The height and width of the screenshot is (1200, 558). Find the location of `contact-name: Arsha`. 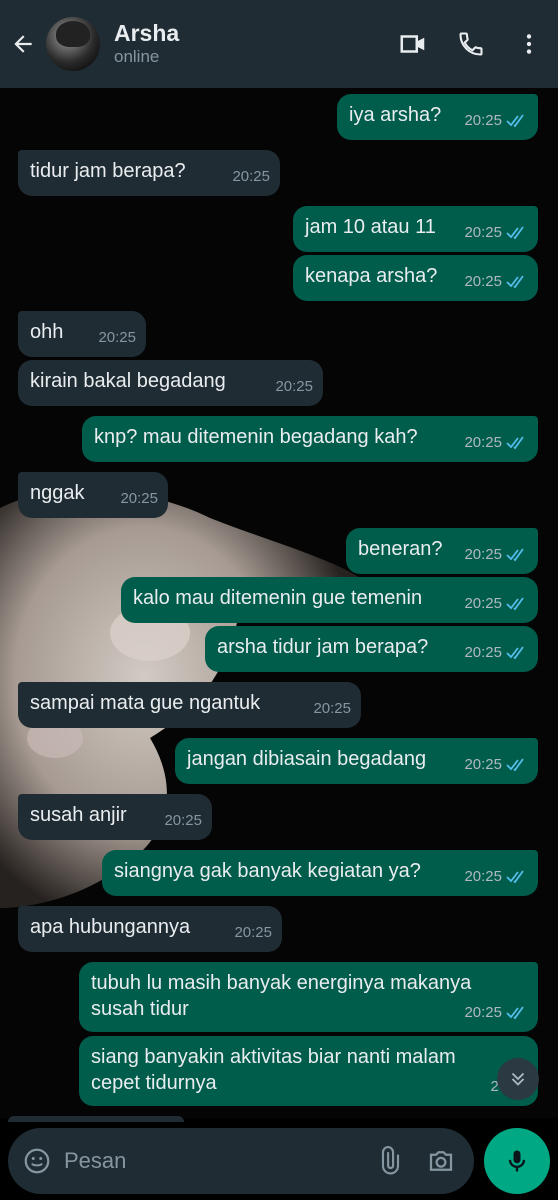

contact-name: Arsha is located at coordinates (147, 33).